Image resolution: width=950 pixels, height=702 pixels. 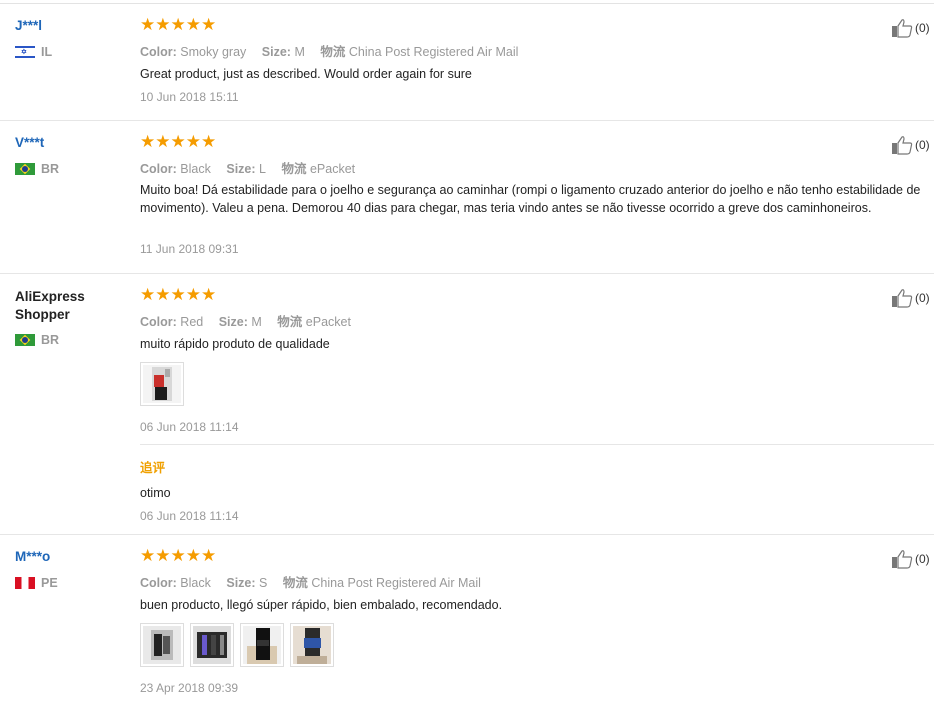 I want to click on reviewer-name: V***t, so click(x=29, y=142).